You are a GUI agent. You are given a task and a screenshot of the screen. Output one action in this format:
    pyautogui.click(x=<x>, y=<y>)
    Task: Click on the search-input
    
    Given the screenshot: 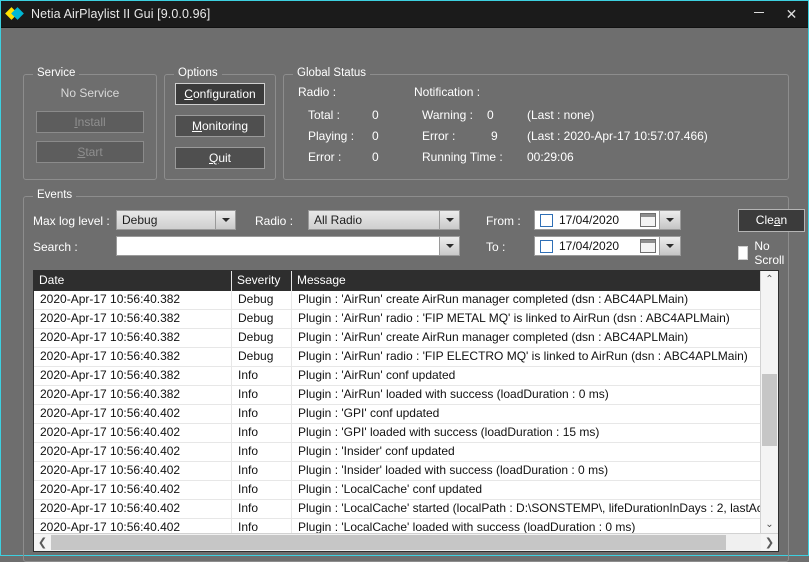 What is the action you would take?
    pyautogui.click(x=288, y=246)
    